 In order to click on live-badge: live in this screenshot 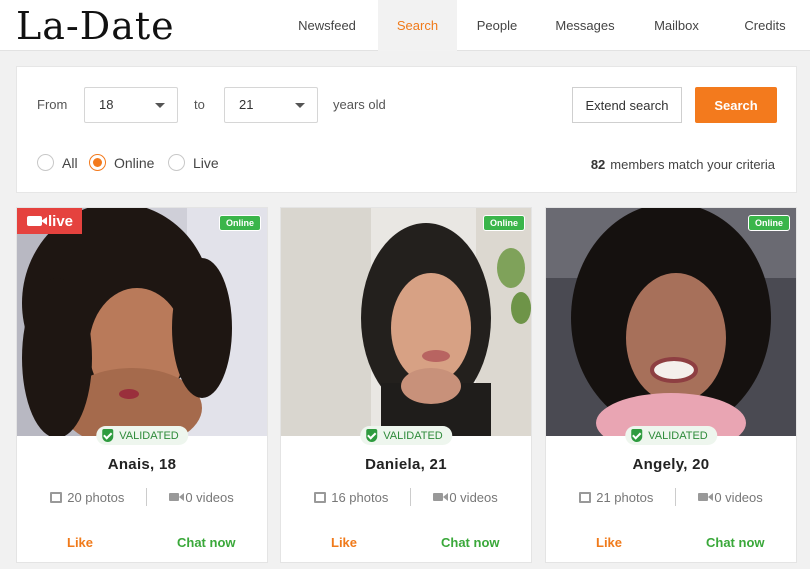, I will do `click(49, 221)`.